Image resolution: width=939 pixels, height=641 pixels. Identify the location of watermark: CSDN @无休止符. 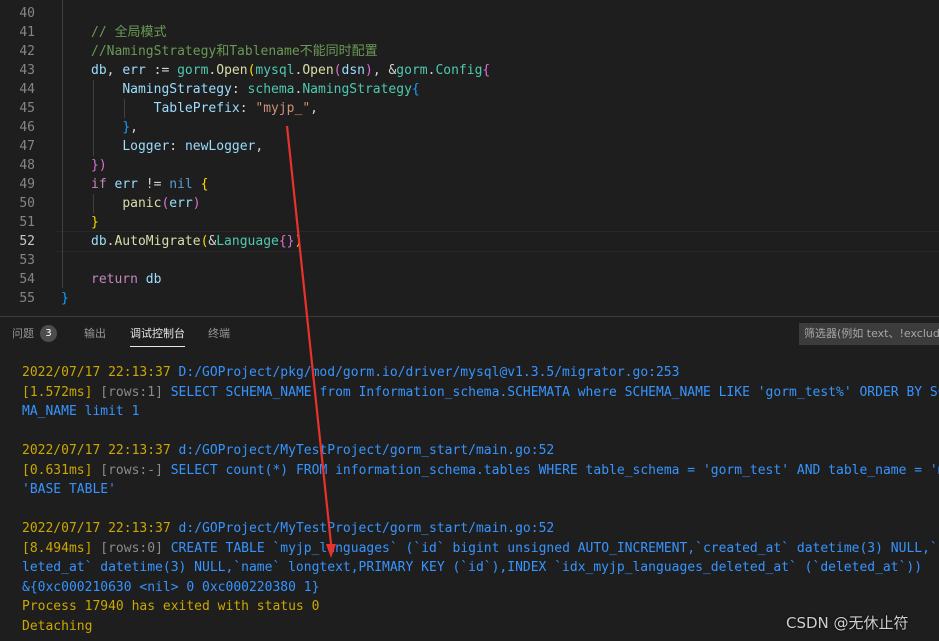
(847, 623).